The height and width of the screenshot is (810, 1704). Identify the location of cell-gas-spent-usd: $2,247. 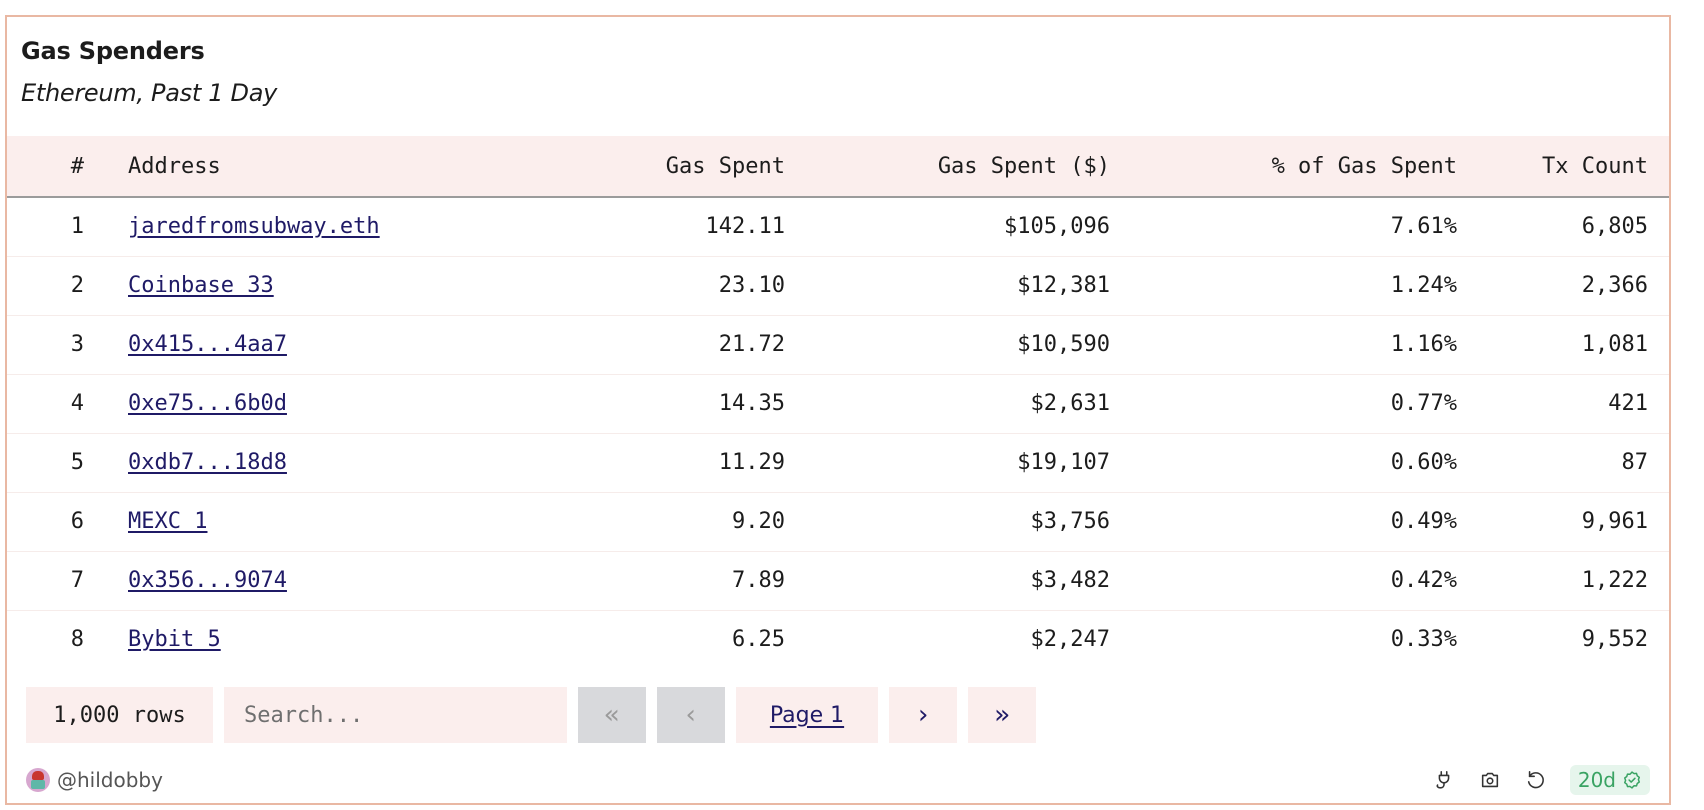
(1070, 640).